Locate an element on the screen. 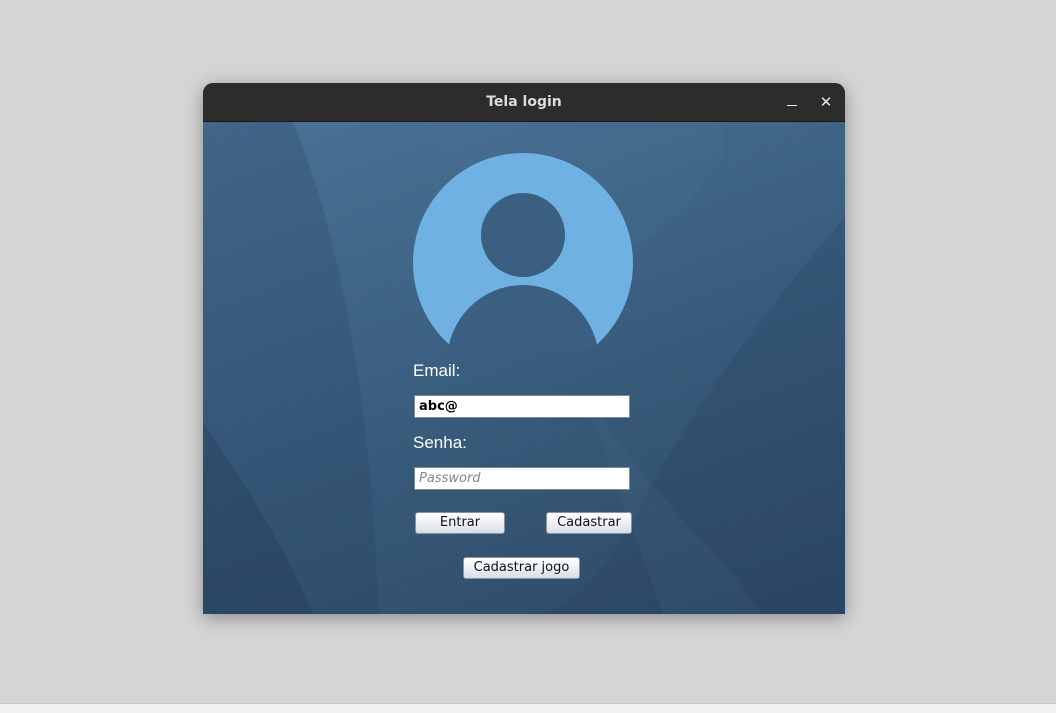  password-field is located at coordinates (522, 478).